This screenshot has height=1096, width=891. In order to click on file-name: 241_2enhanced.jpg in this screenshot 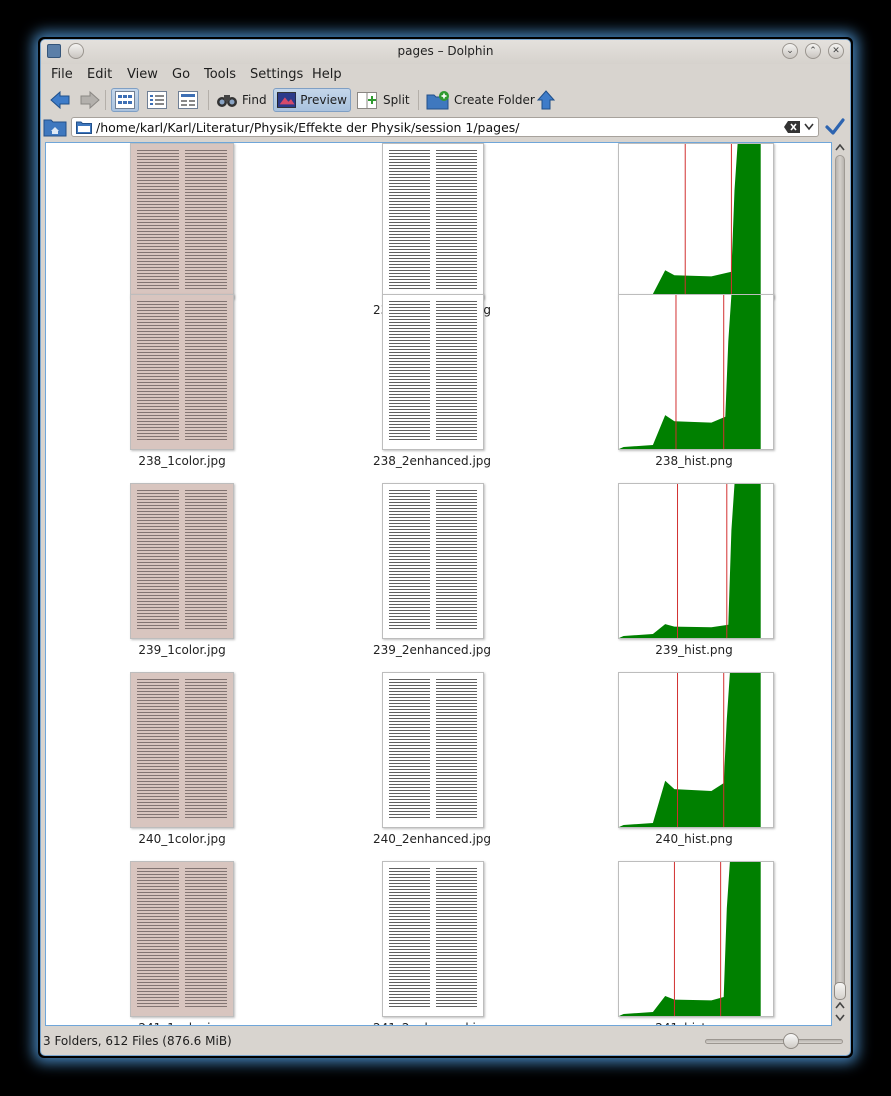, I will do `click(432, 1023)`.